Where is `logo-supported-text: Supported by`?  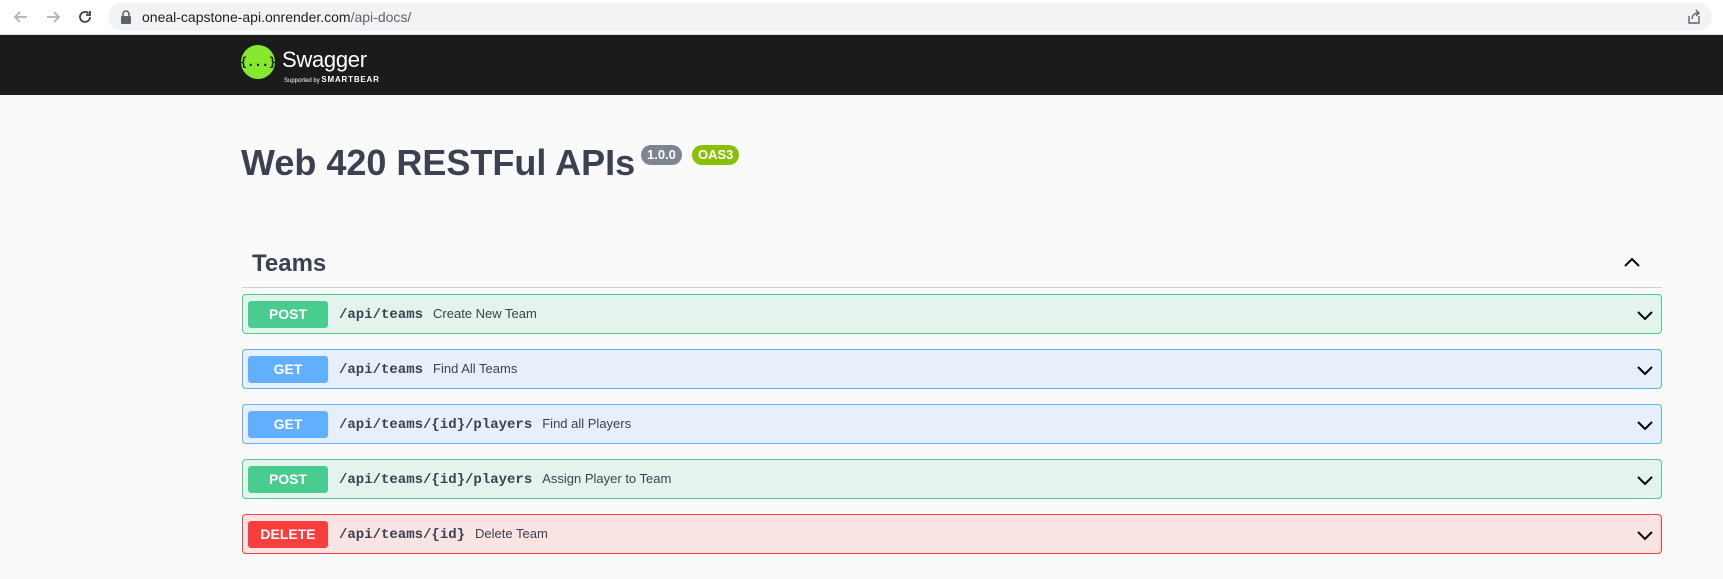
logo-supported-text: Supported by is located at coordinates (302, 81).